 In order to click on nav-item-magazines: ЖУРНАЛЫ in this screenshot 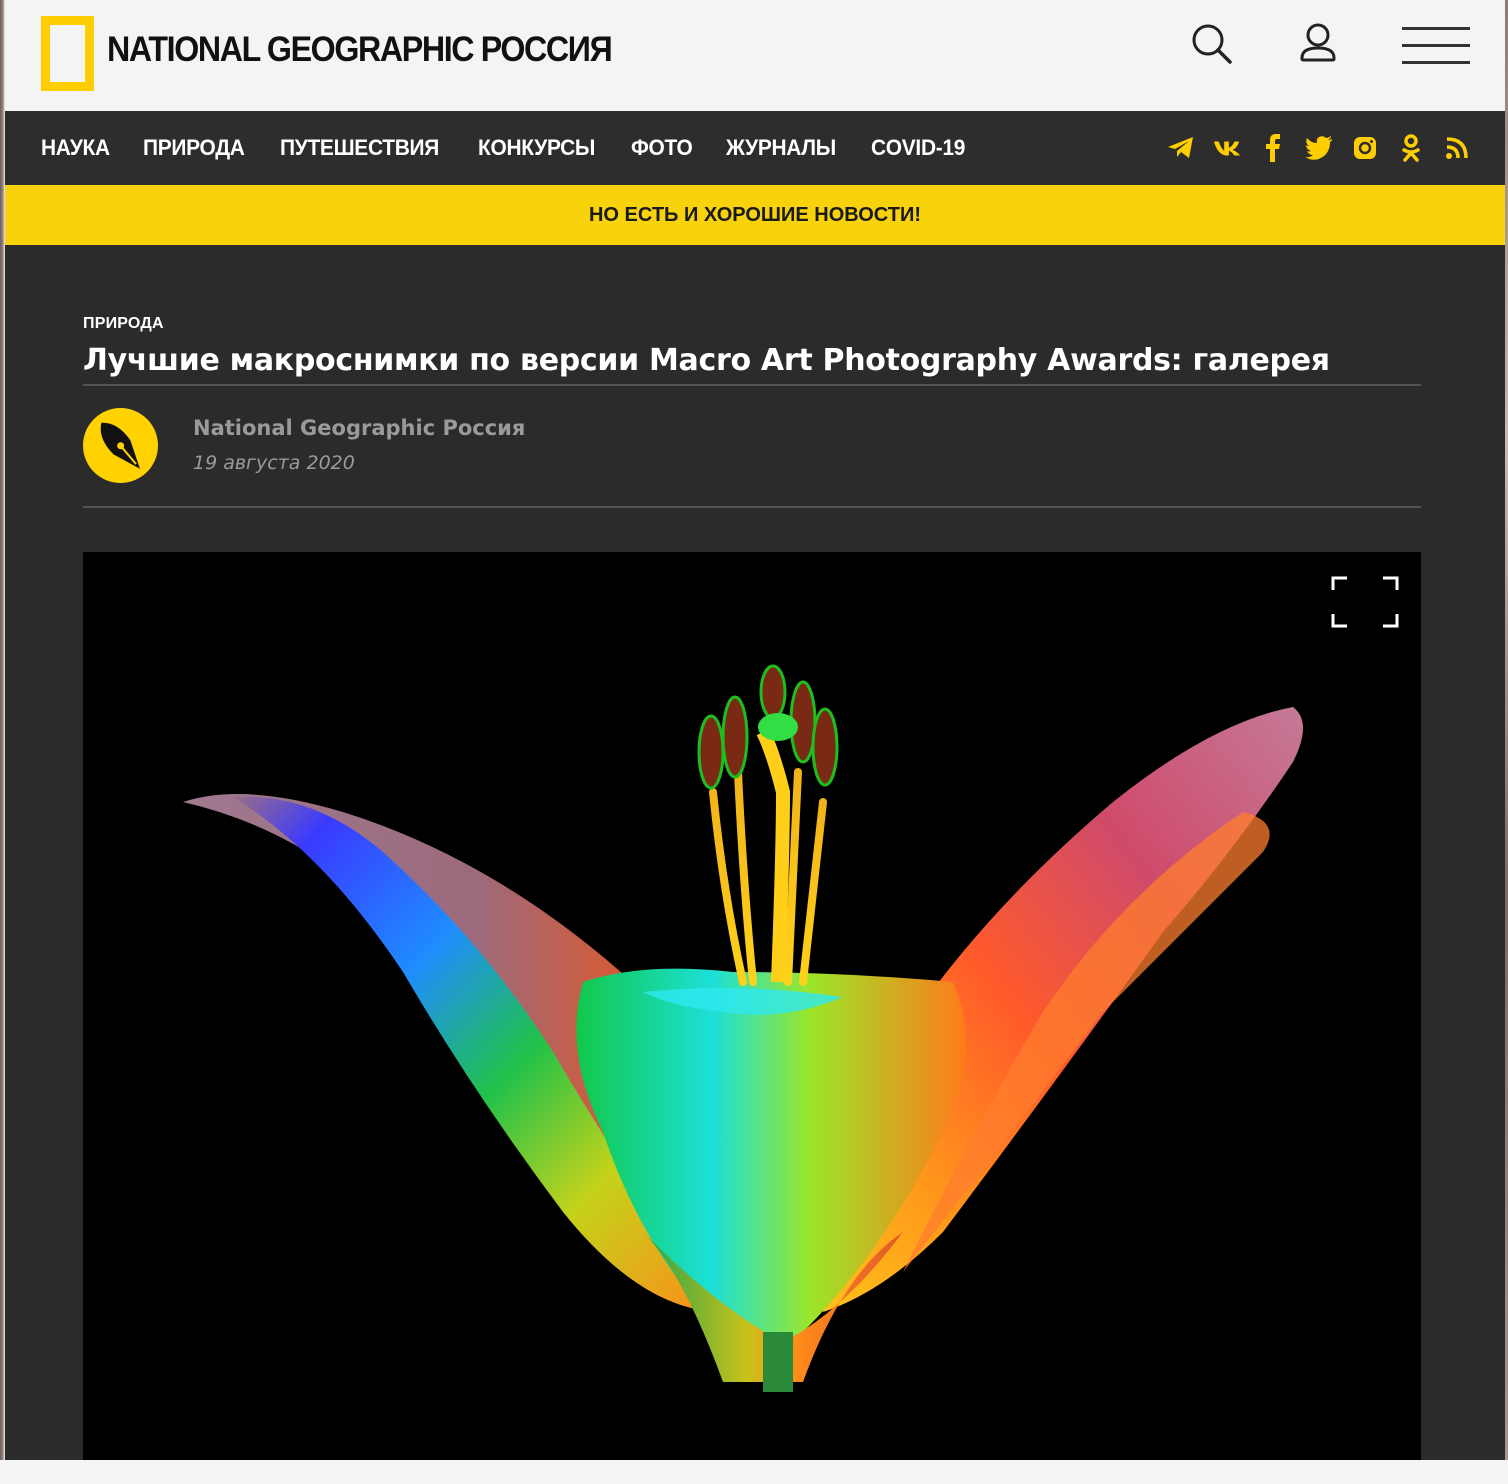, I will do `click(781, 148)`.